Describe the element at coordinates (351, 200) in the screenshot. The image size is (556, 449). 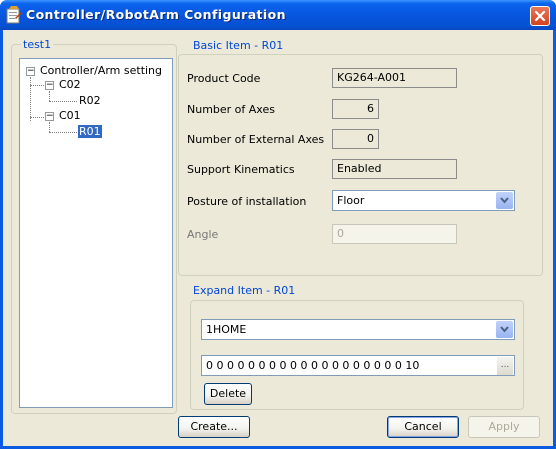
I see `posture-value: Floor` at that location.